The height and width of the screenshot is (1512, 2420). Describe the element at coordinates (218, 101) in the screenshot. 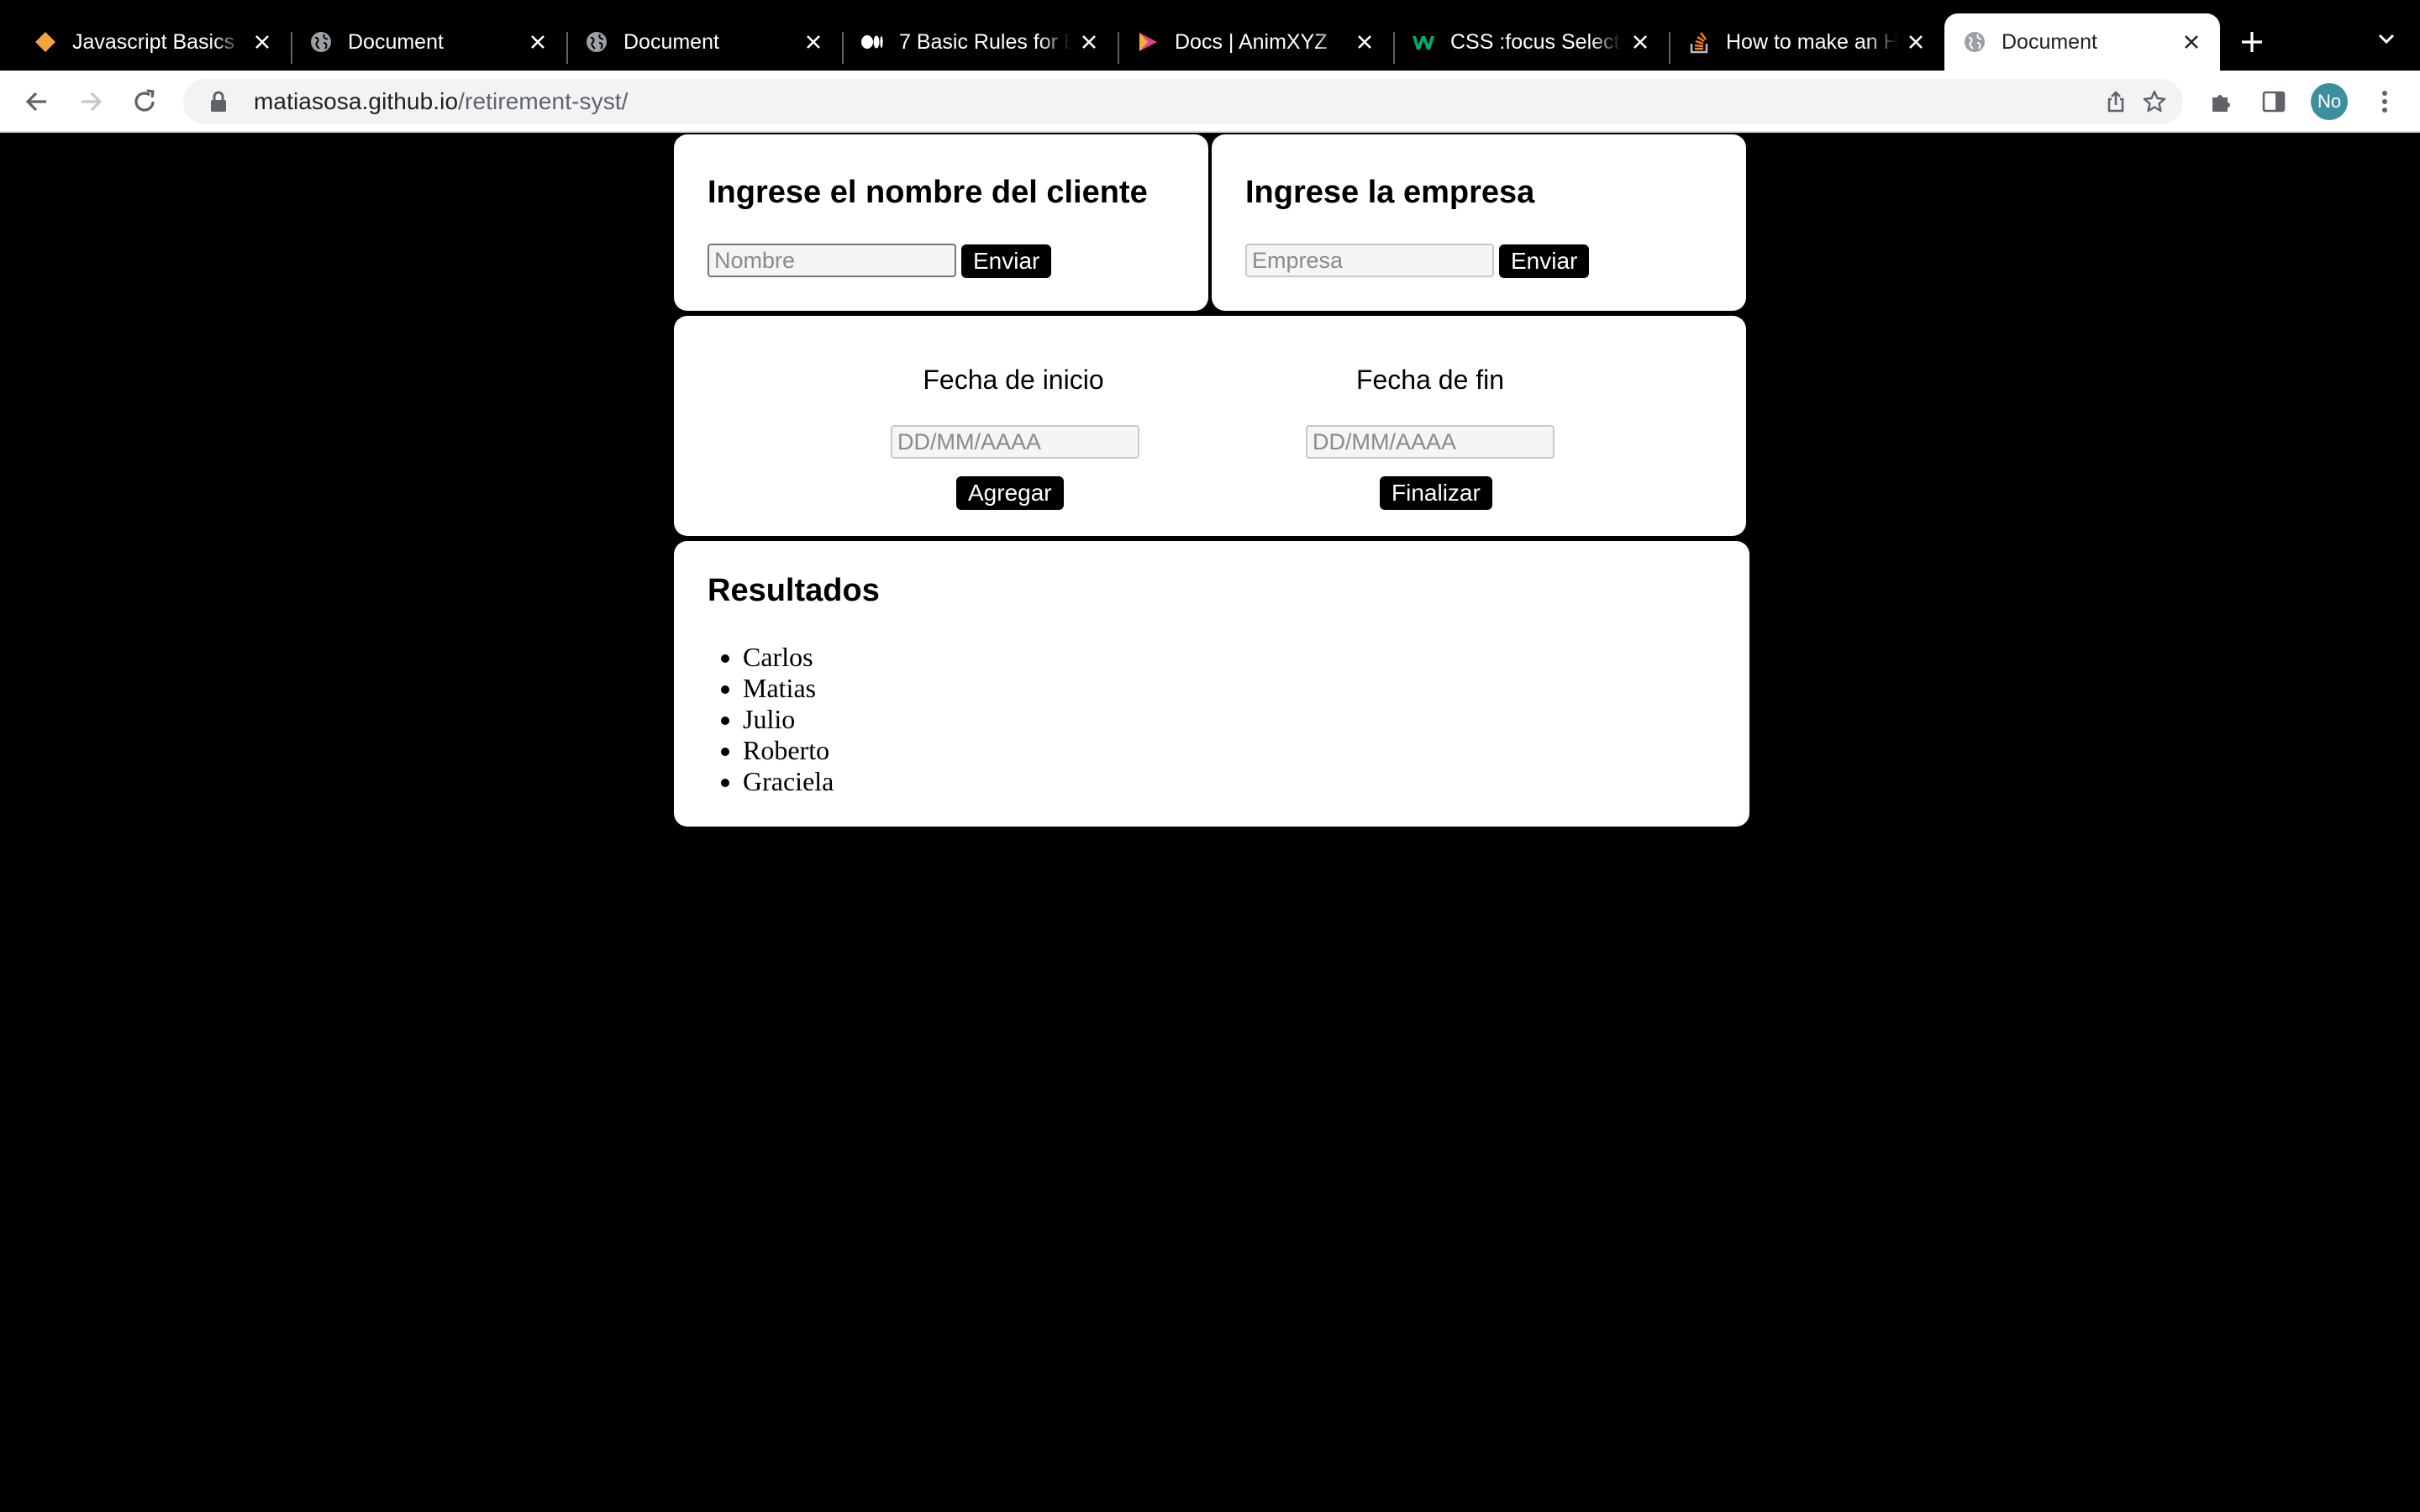

I see `lock-icon` at that location.